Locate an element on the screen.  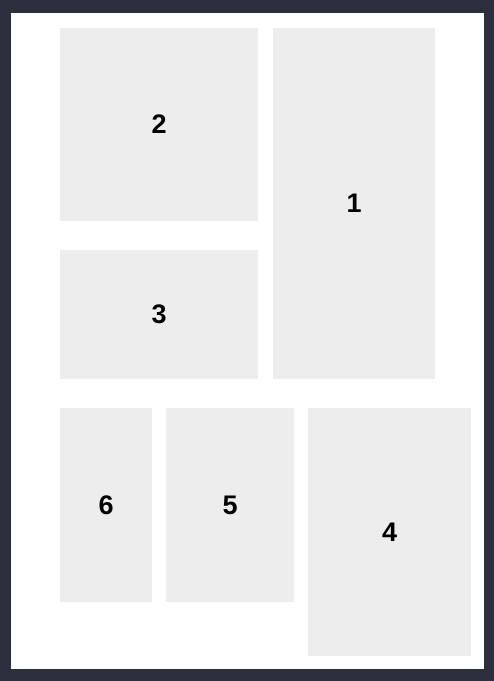
panel-5: 5 is located at coordinates (230, 505).